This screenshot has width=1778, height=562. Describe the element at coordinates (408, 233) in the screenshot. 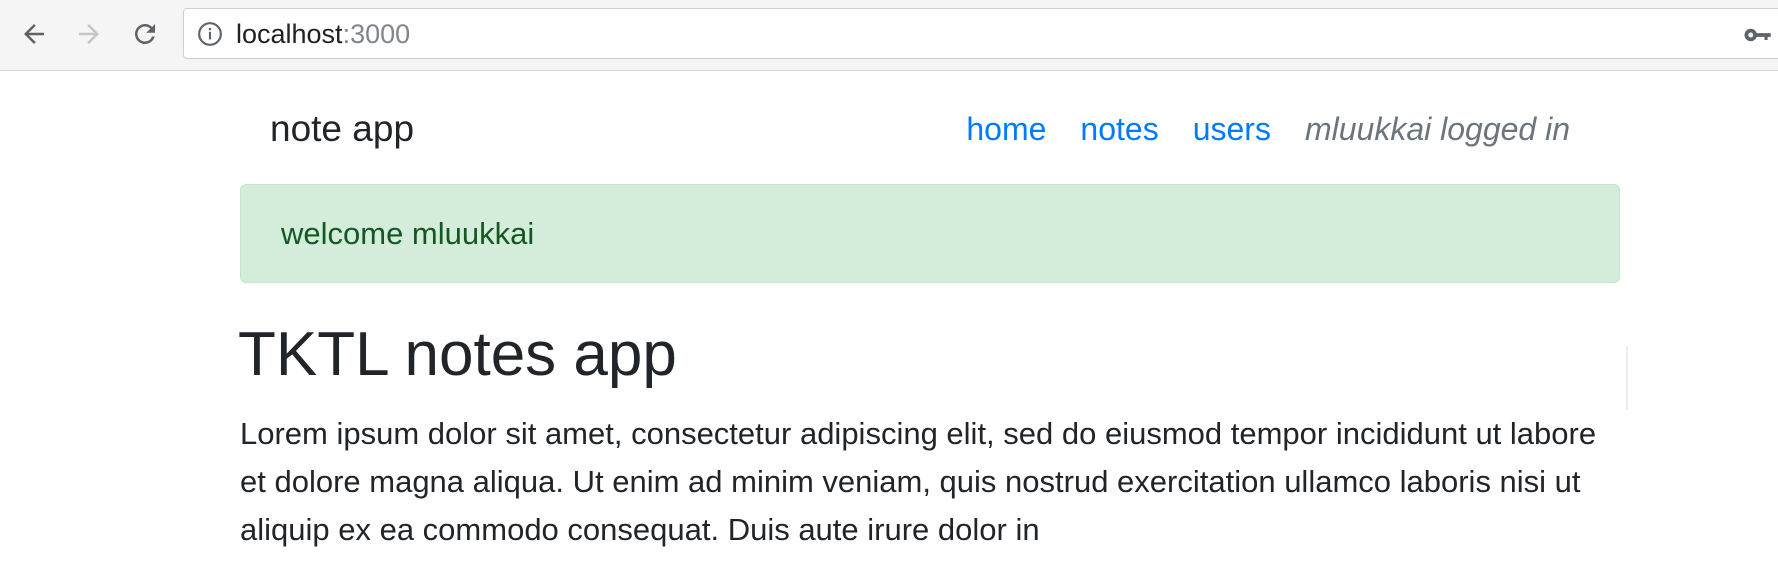

I see `alert-message: welcome mluukkai` at that location.